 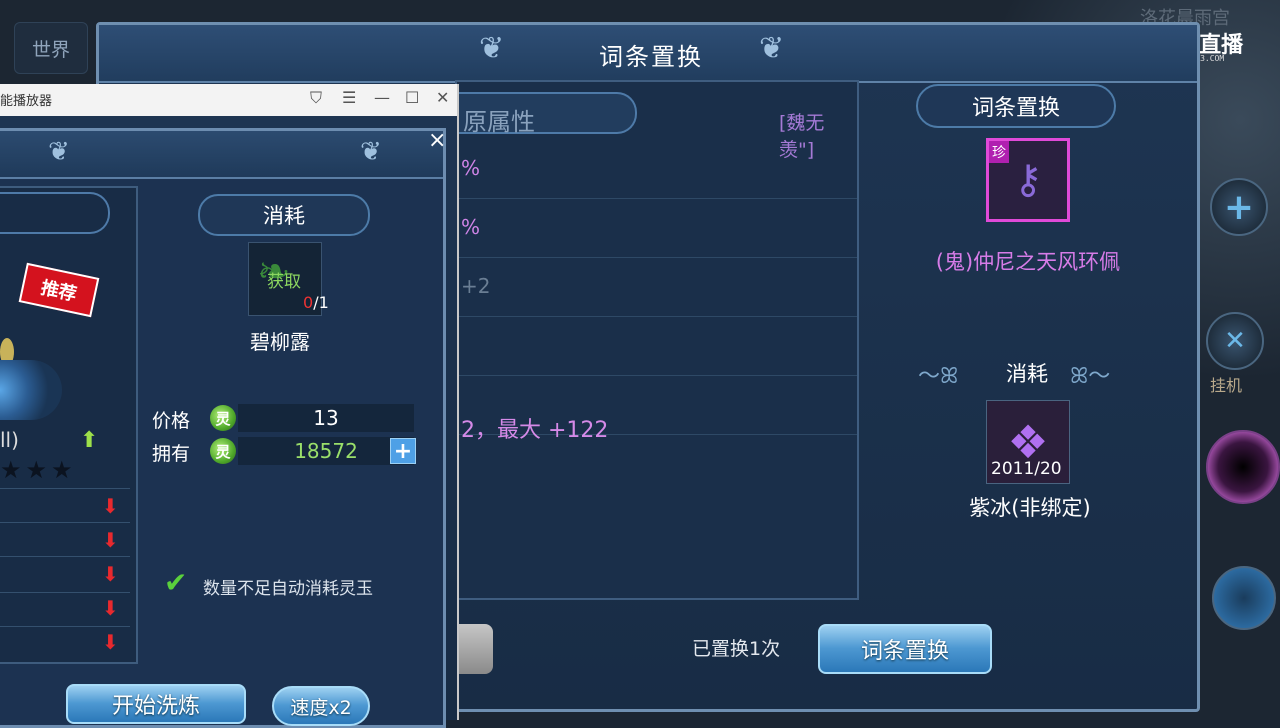 I want to click on consume-tab: 消耗, so click(x=284, y=215).